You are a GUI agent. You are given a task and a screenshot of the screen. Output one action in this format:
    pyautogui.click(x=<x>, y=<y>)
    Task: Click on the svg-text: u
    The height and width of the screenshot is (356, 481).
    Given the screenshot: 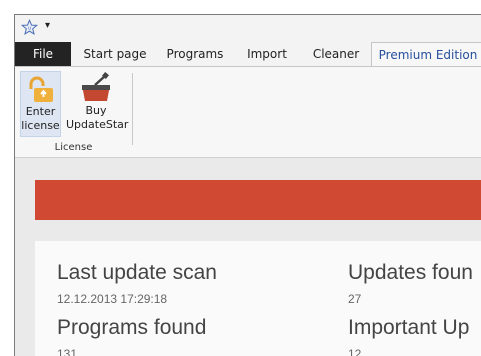 What is the action you would take?
    pyautogui.click(x=29, y=29)
    